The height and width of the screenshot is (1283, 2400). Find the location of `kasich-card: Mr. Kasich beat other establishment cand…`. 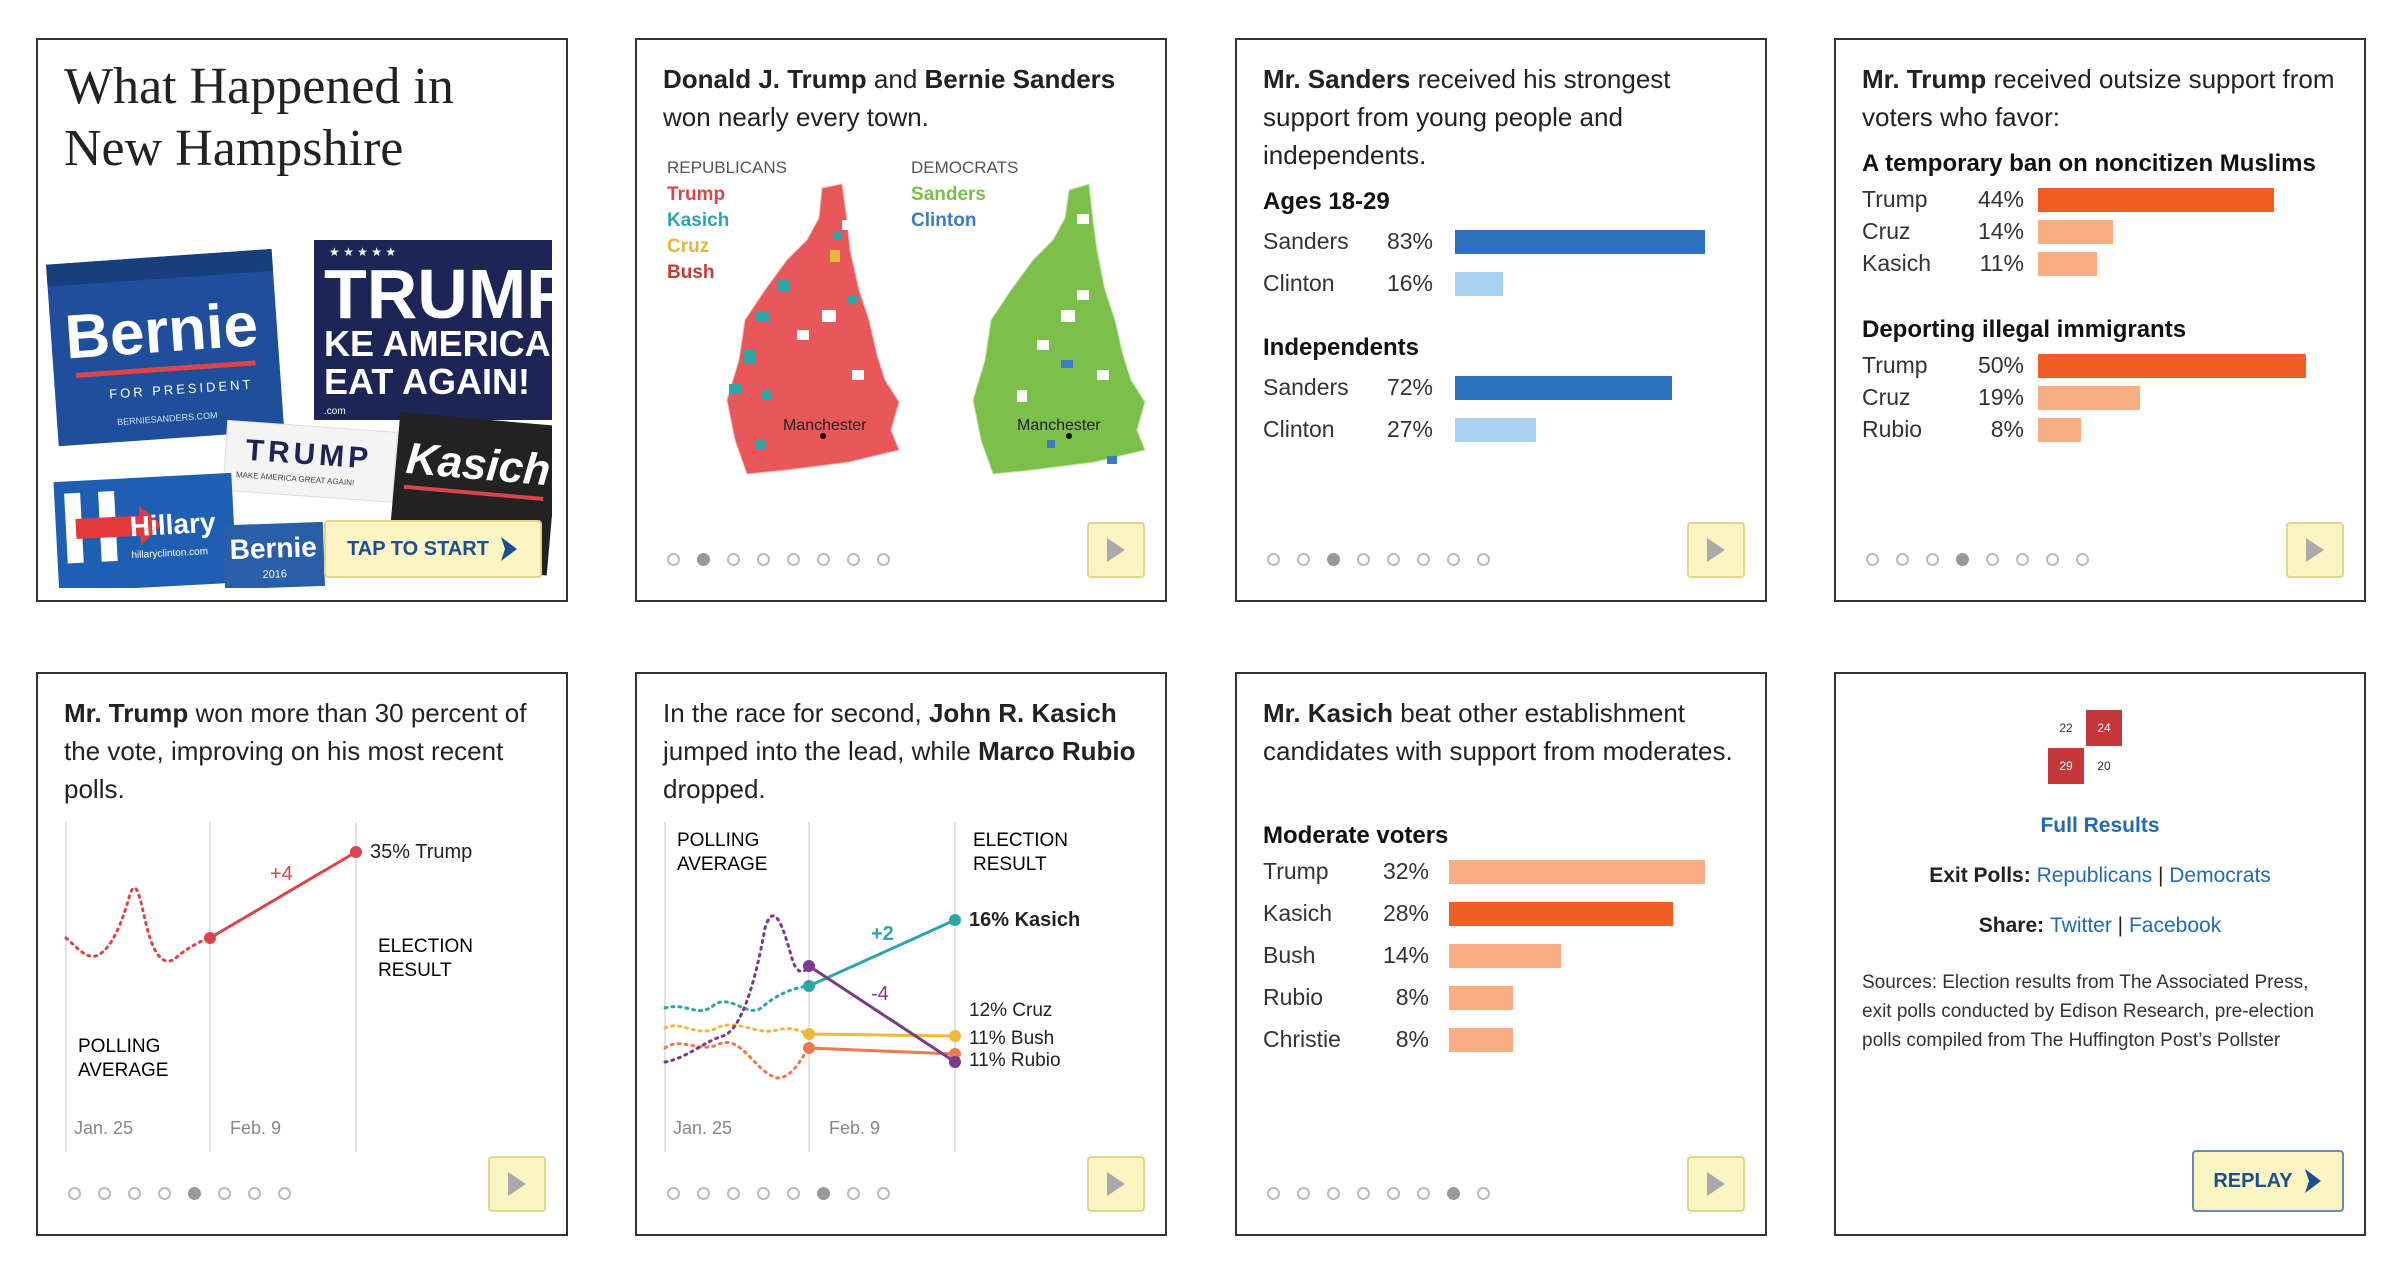

kasich-card: Mr. Kasich beat other establishment cand… is located at coordinates (1501, 954).